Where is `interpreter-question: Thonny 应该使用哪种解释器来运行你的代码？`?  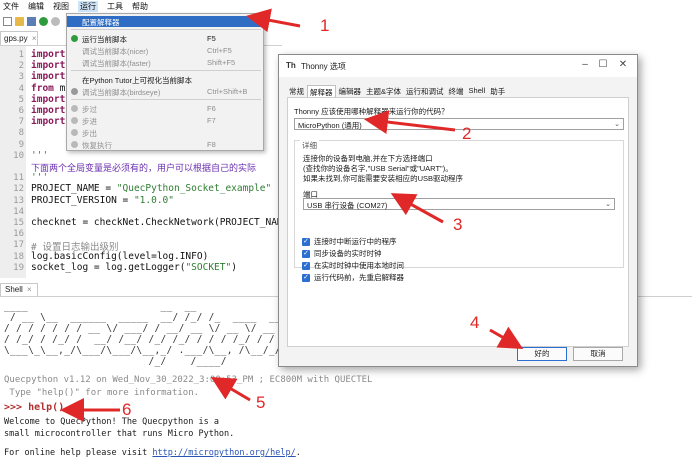
interpreter-question: Thonny 应该使用哪种解释器来运行你的代码？ is located at coordinates (371, 111).